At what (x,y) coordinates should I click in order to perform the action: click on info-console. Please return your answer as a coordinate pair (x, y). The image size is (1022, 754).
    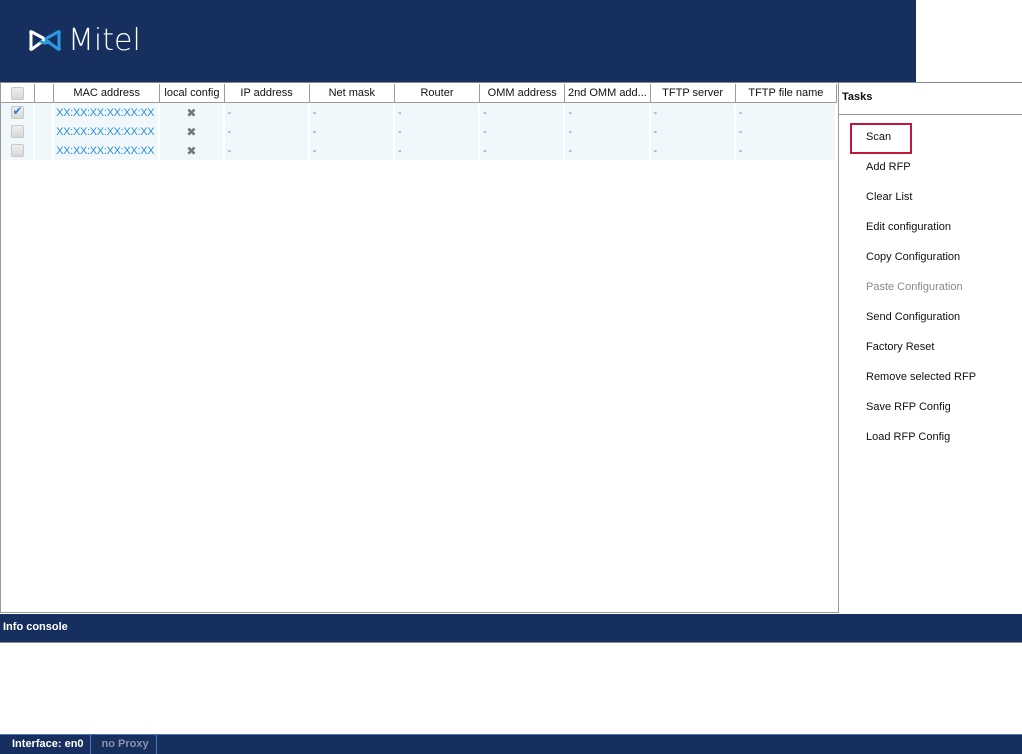
    Looking at the image, I should click on (511, 689).